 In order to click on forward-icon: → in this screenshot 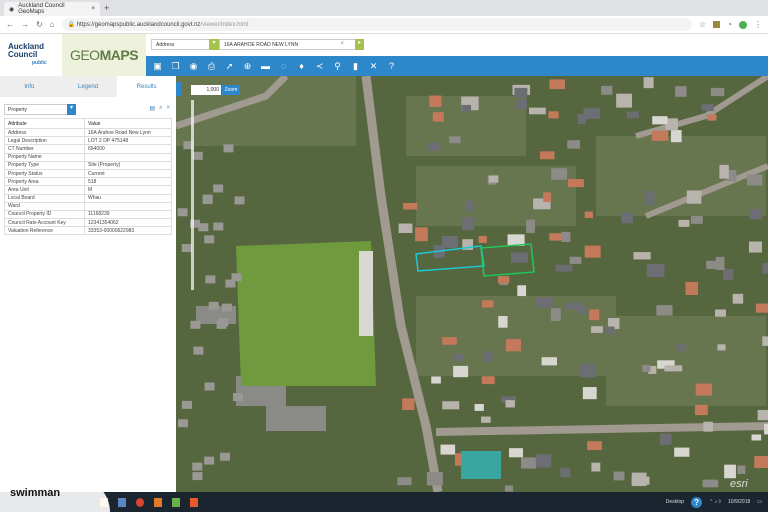, I will do `click(25, 24)`.